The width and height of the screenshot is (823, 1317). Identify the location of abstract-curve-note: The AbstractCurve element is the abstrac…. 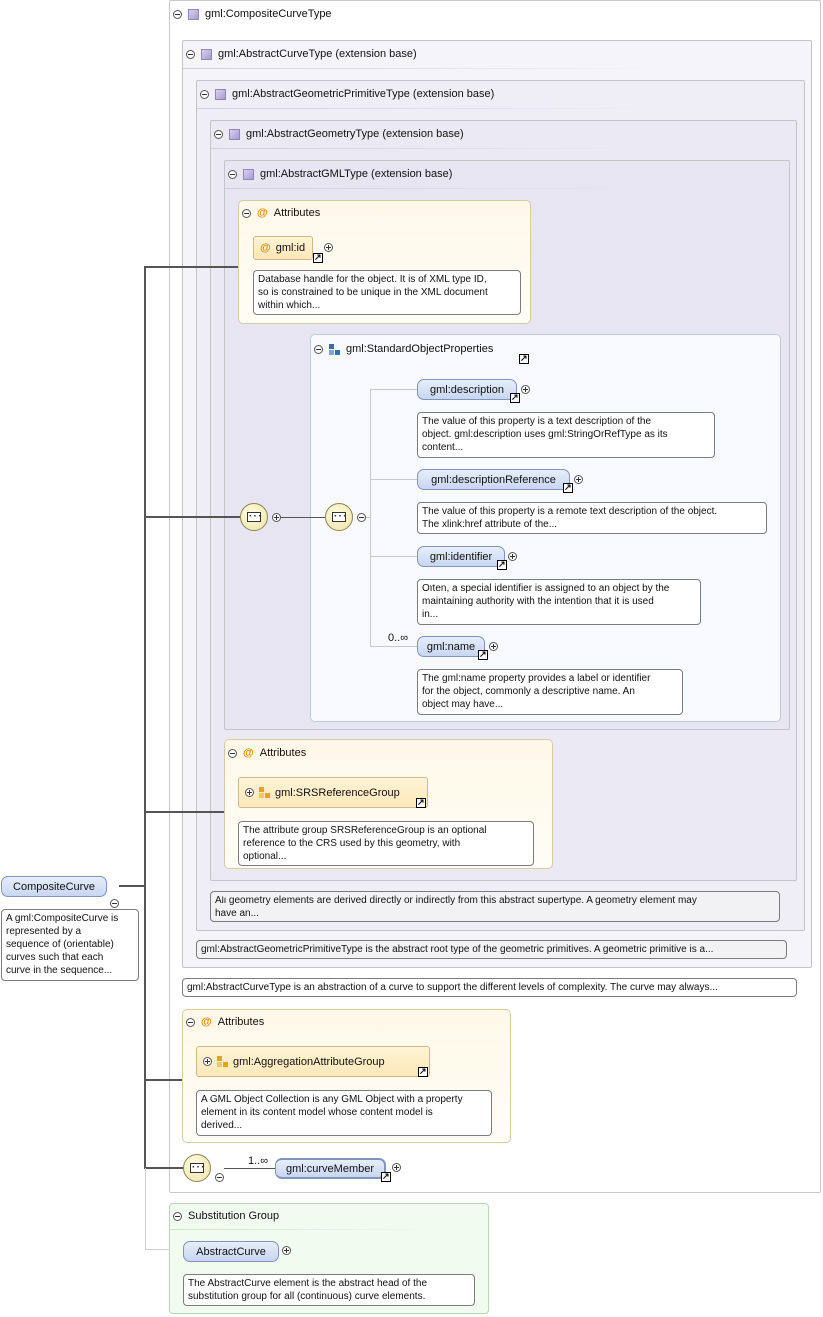
(329, 1290).